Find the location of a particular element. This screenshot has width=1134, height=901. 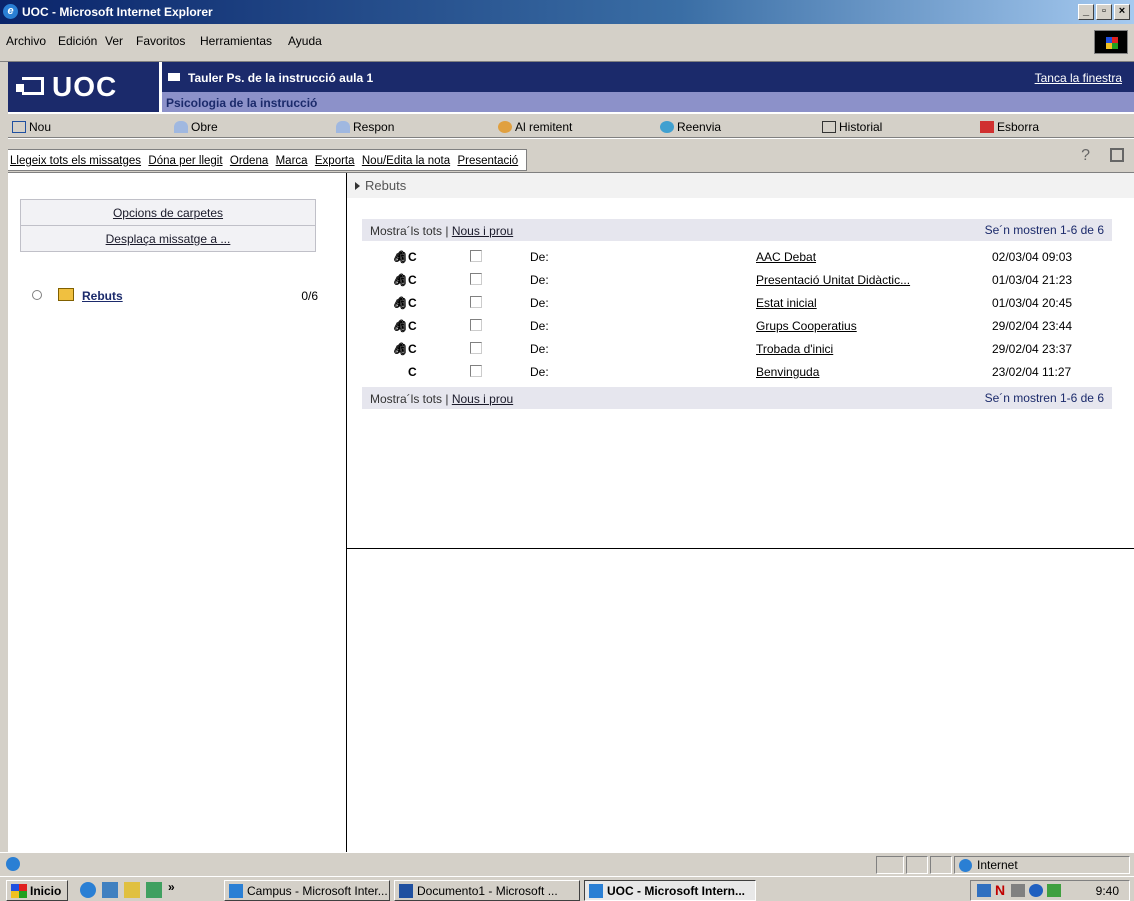

close-button: × is located at coordinates (1122, 12).